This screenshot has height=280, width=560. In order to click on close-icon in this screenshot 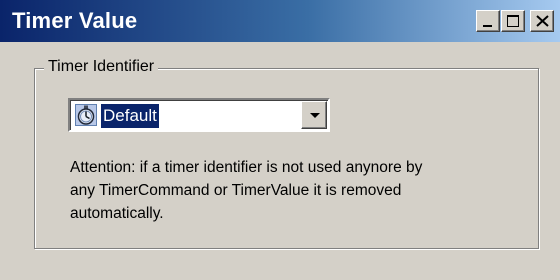, I will do `click(542, 21)`.